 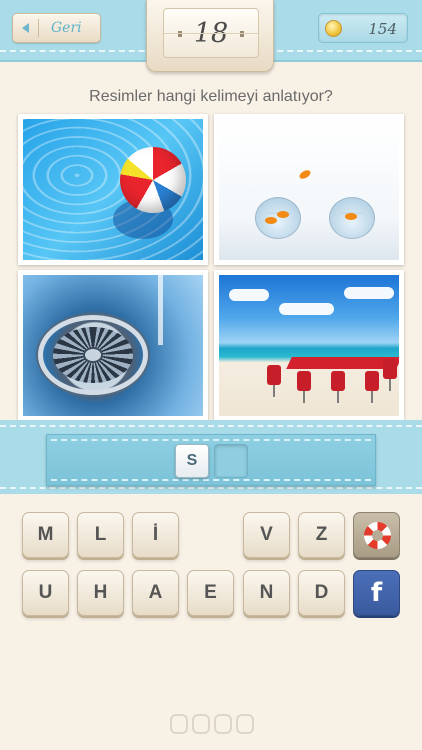 What do you see at coordinates (155, 593) in the screenshot?
I see `letter-key-a: A` at bounding box center [155, 593].